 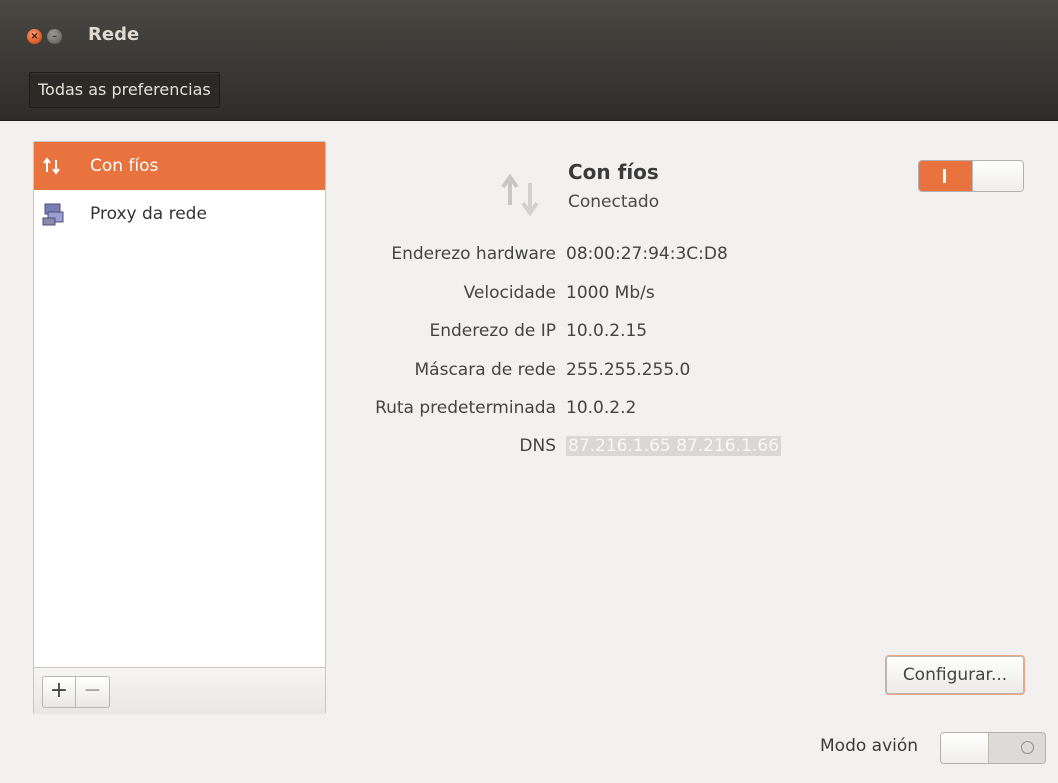 I want to click on subnet-mask-label: Máscara de rede, so click(x=485, y=370).